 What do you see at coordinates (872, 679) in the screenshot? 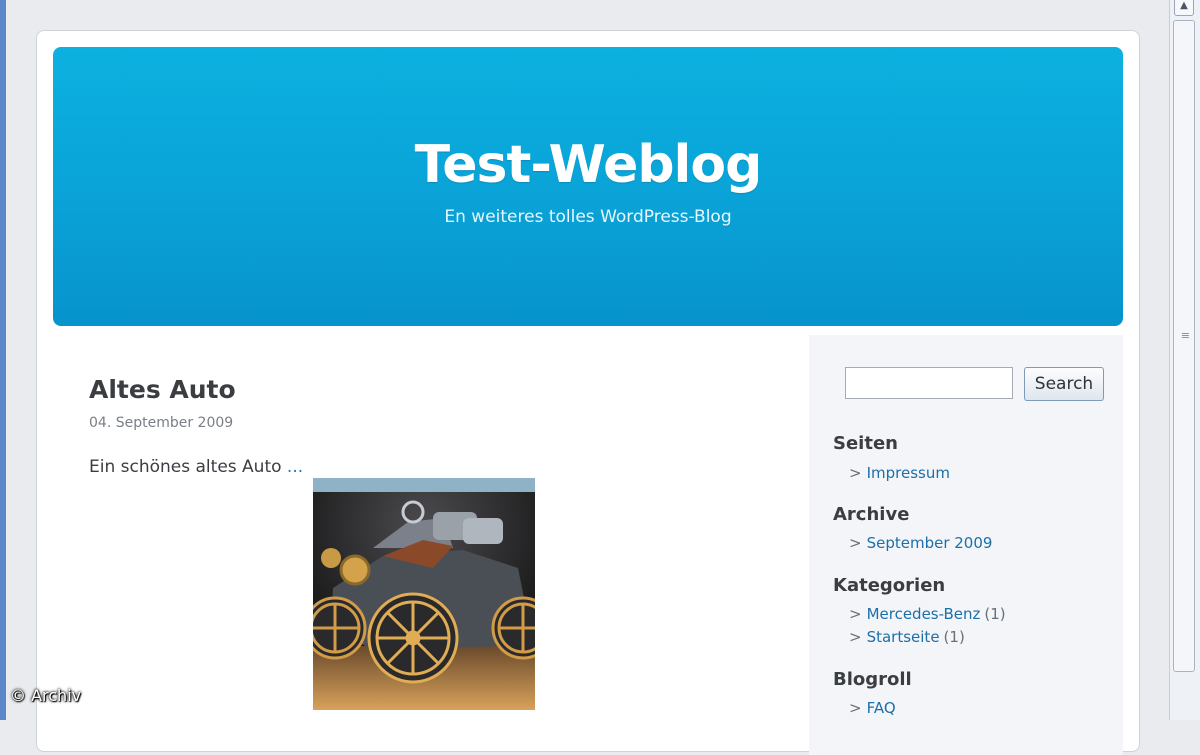
I see `widget-title-blogroll: Blogroll` at bounding box center [872, 679].